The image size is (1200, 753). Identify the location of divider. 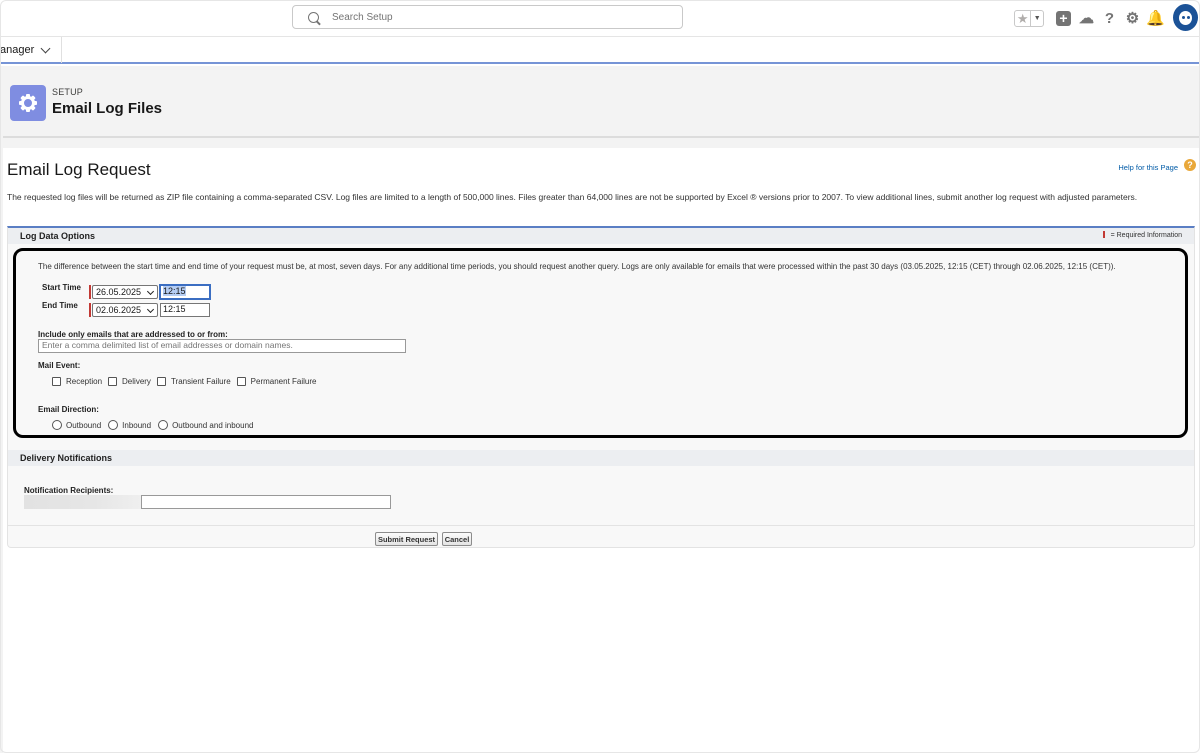
(601, 525).